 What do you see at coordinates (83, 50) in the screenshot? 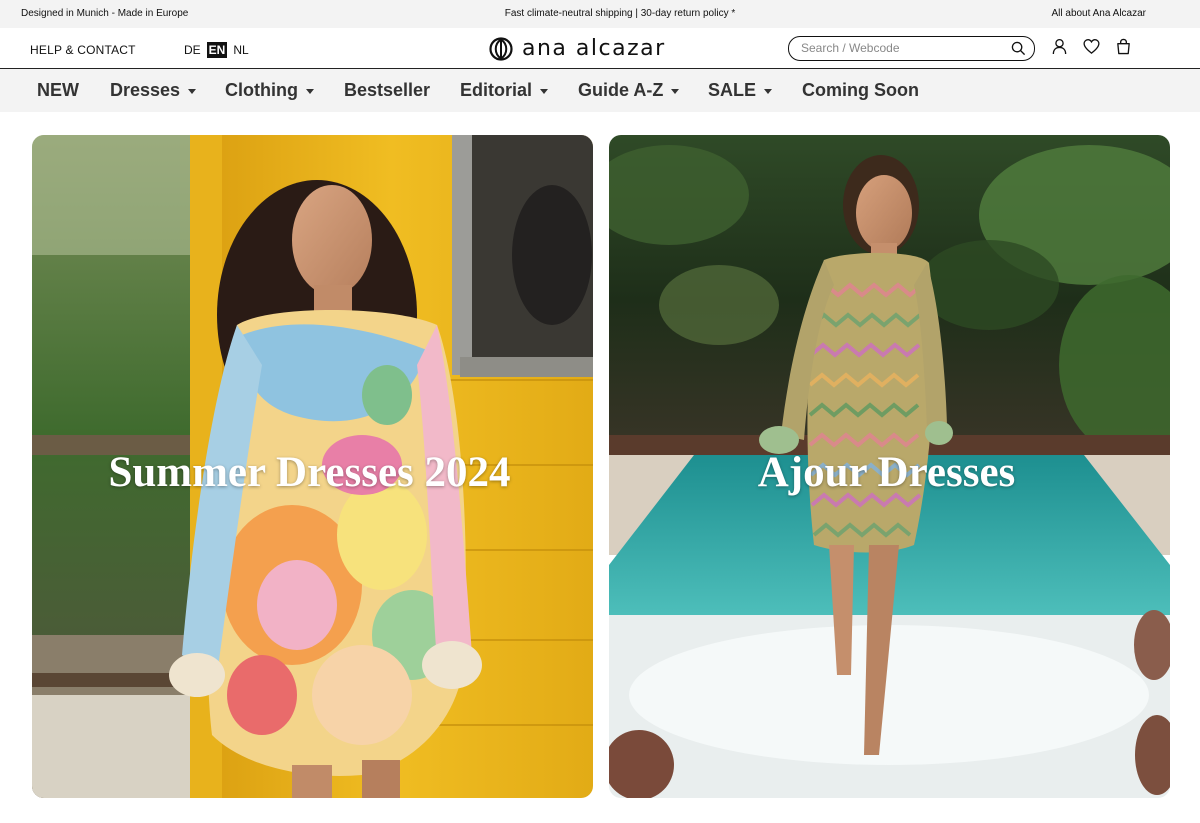
I see `help-contact-link: HELP & CONTACT` at bounding box center [83, 50].